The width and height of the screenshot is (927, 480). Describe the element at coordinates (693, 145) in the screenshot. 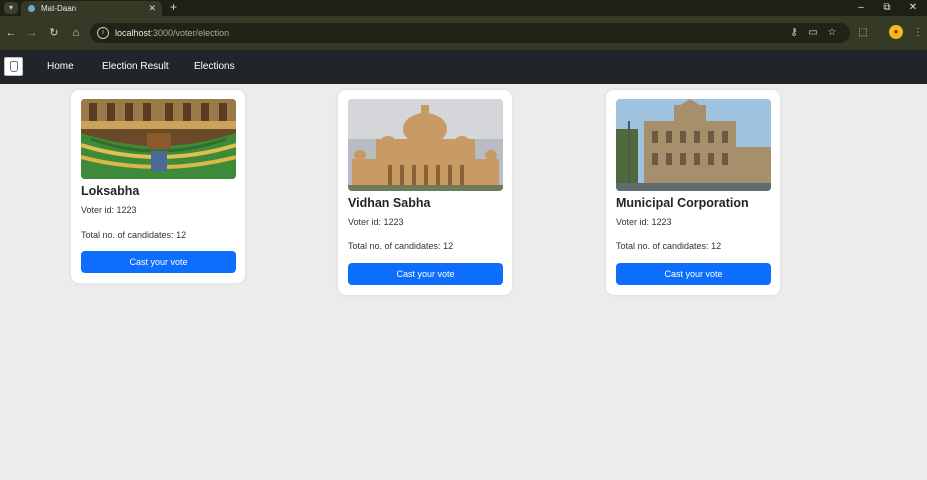

I see `municipal-corporation-building-image` at that location.